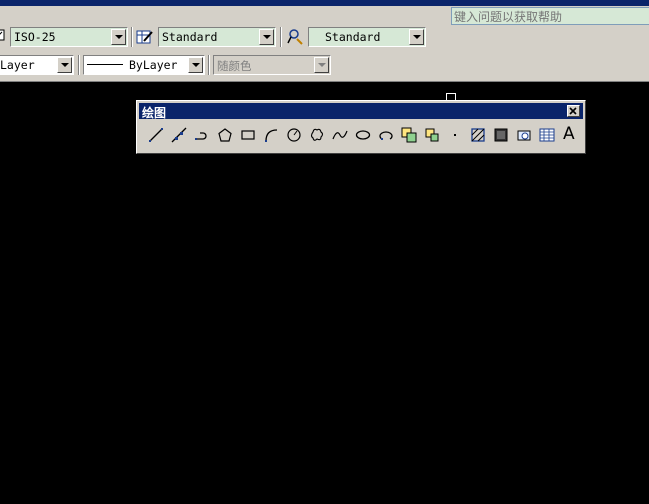 Image resolution: width=649 pixels, height=504 pixels. I want to click on insert-block-icon, so click(409, 135).